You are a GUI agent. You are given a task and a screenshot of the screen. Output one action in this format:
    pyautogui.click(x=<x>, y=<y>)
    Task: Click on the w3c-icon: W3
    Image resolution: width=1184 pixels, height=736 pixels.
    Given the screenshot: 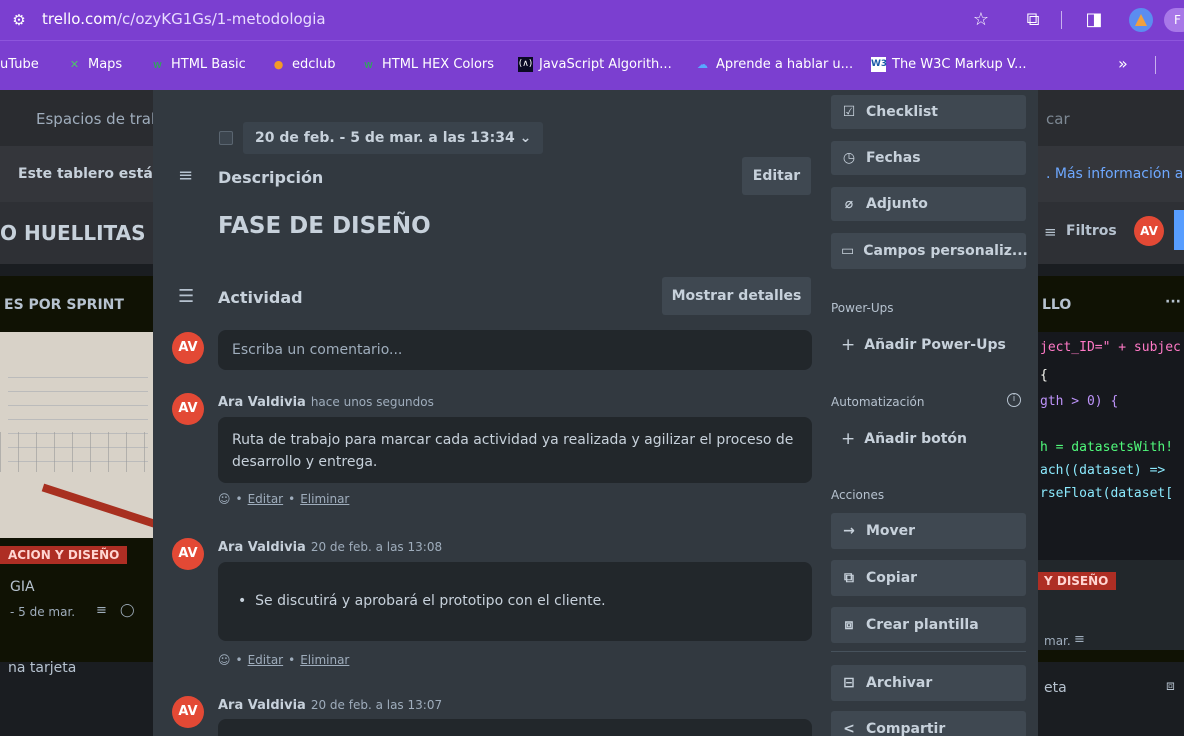 What is the action you would take?
    pyautogui.click(x=879, y=64)
    